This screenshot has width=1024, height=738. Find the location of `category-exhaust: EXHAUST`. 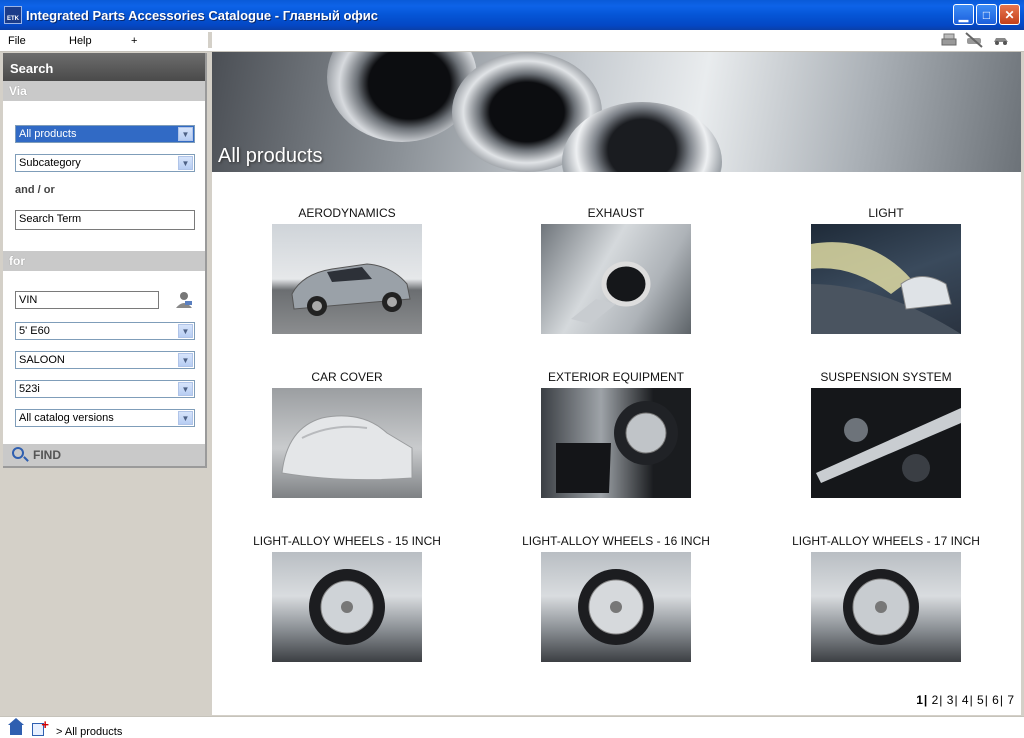

category-exhaust: EXHAUST is located at coordinates (616, 270).